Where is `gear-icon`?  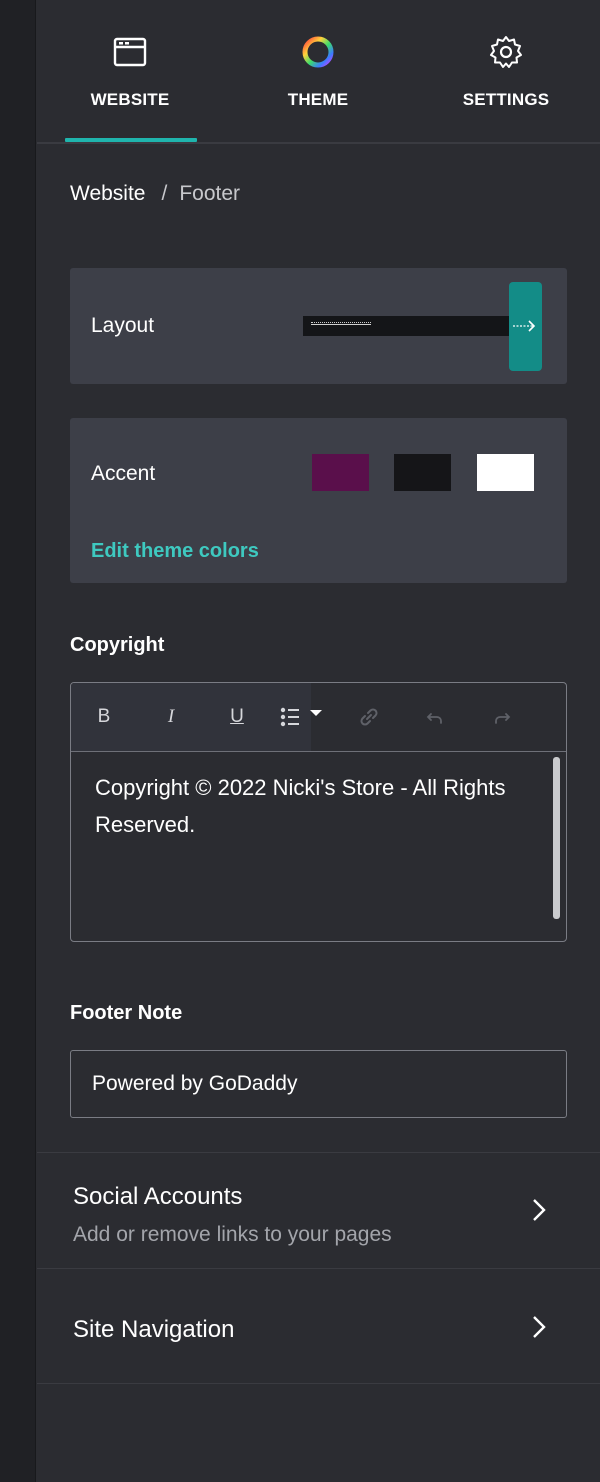
gear-icon is located at coordinates (506, 52).